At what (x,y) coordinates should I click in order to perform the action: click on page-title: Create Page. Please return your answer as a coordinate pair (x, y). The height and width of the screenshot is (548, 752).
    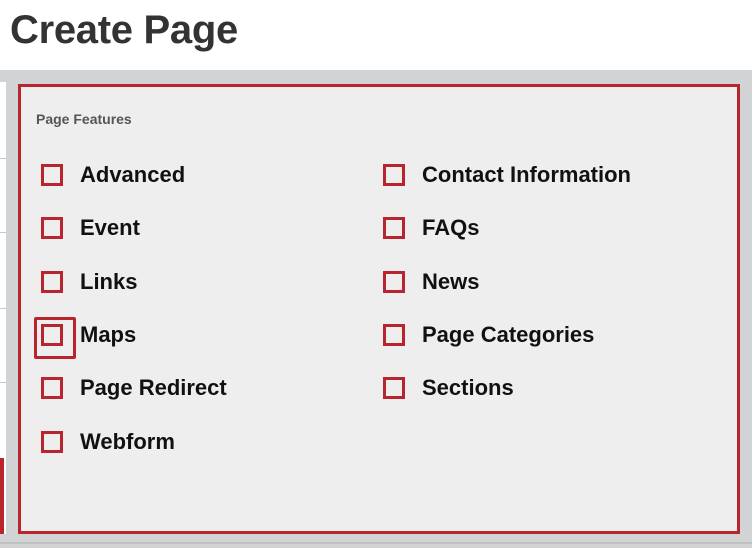
    Looking at the image, I should click on (124, 30).